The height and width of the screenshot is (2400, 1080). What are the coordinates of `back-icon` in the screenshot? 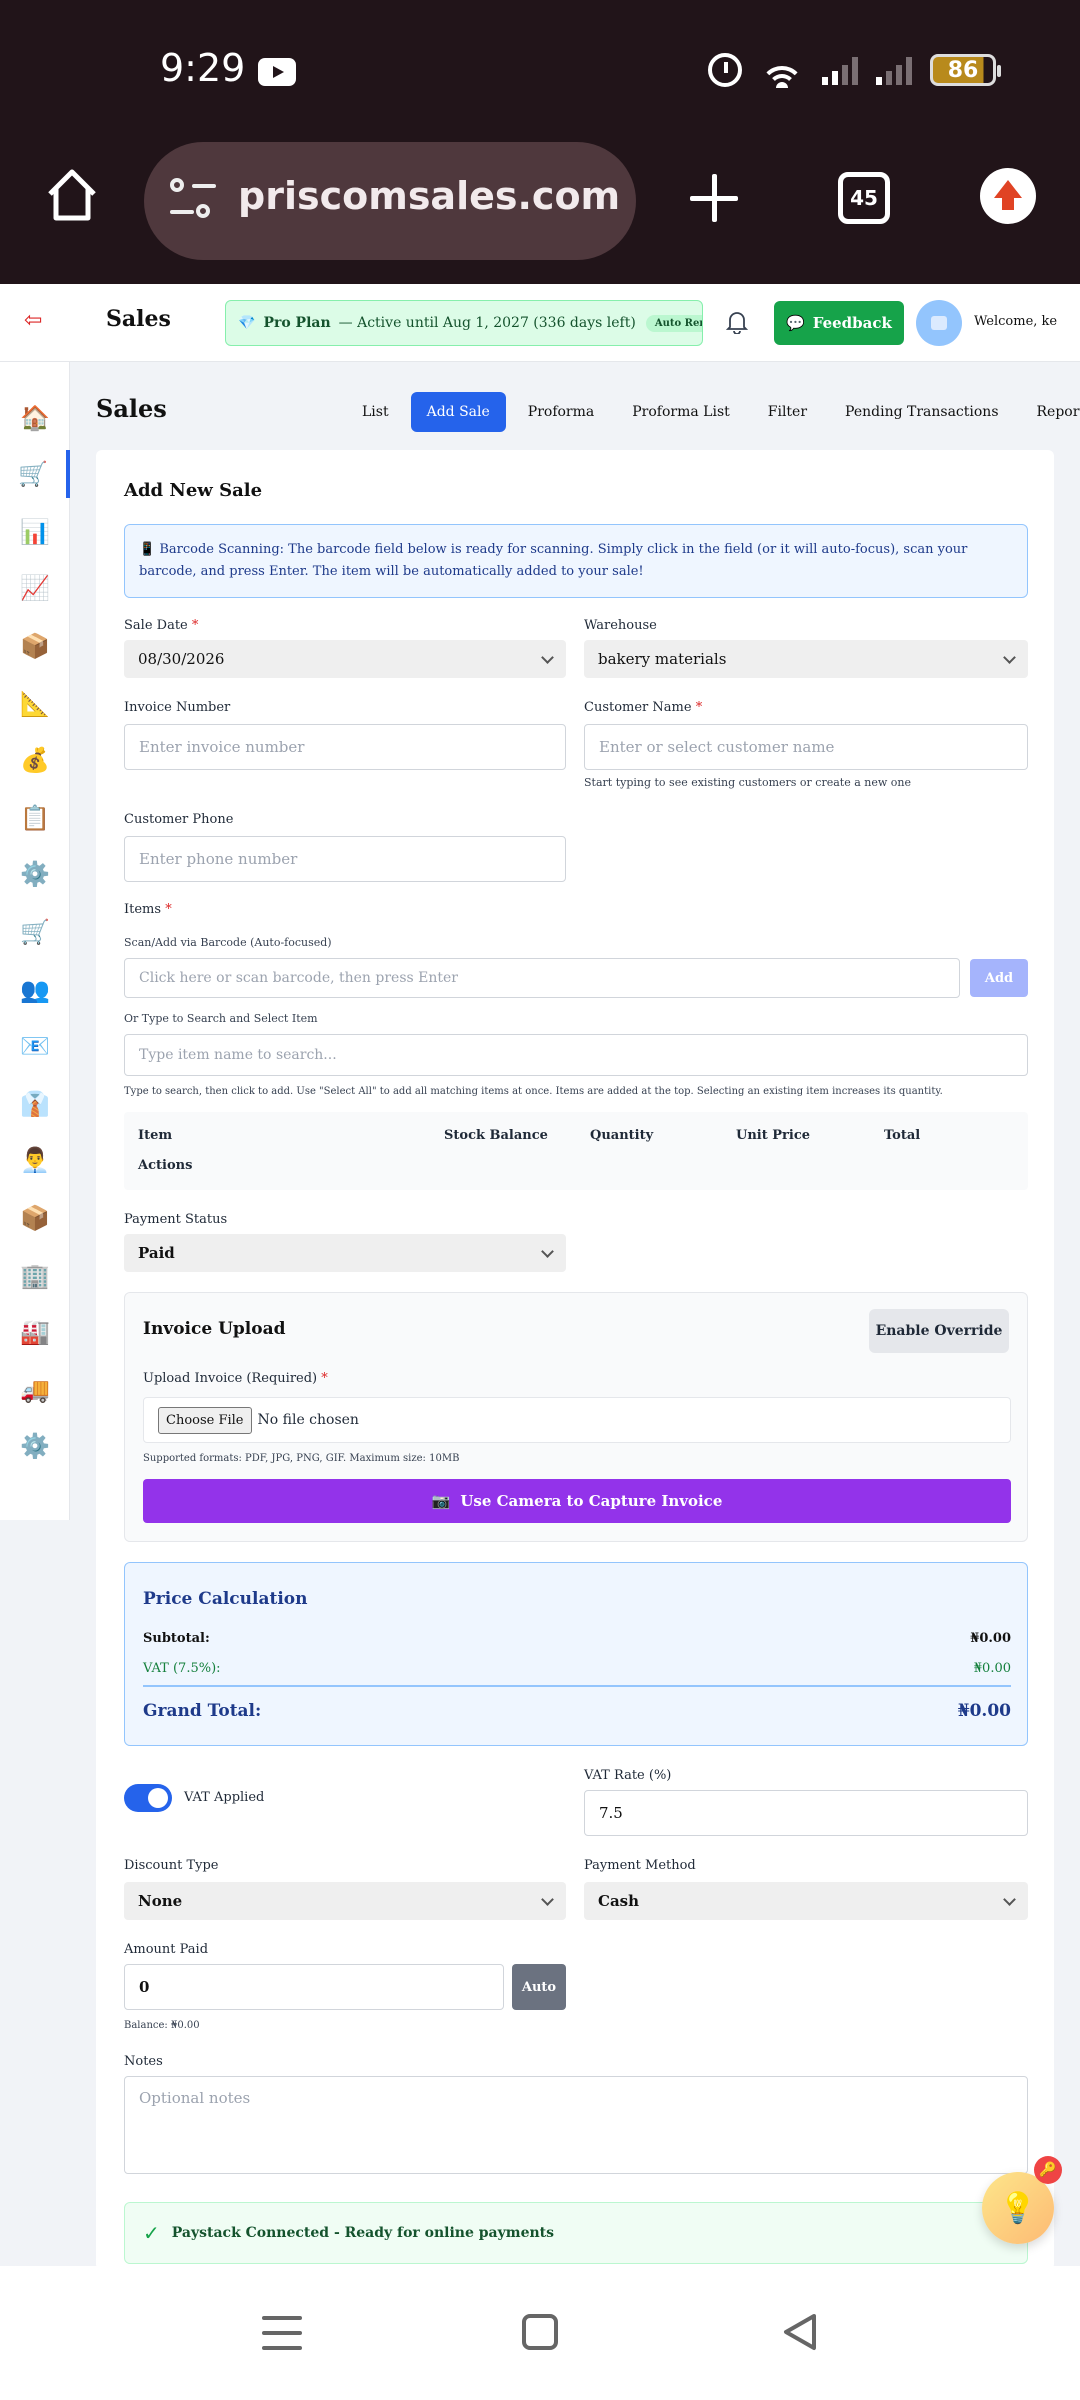 It's located at (800, 2332).